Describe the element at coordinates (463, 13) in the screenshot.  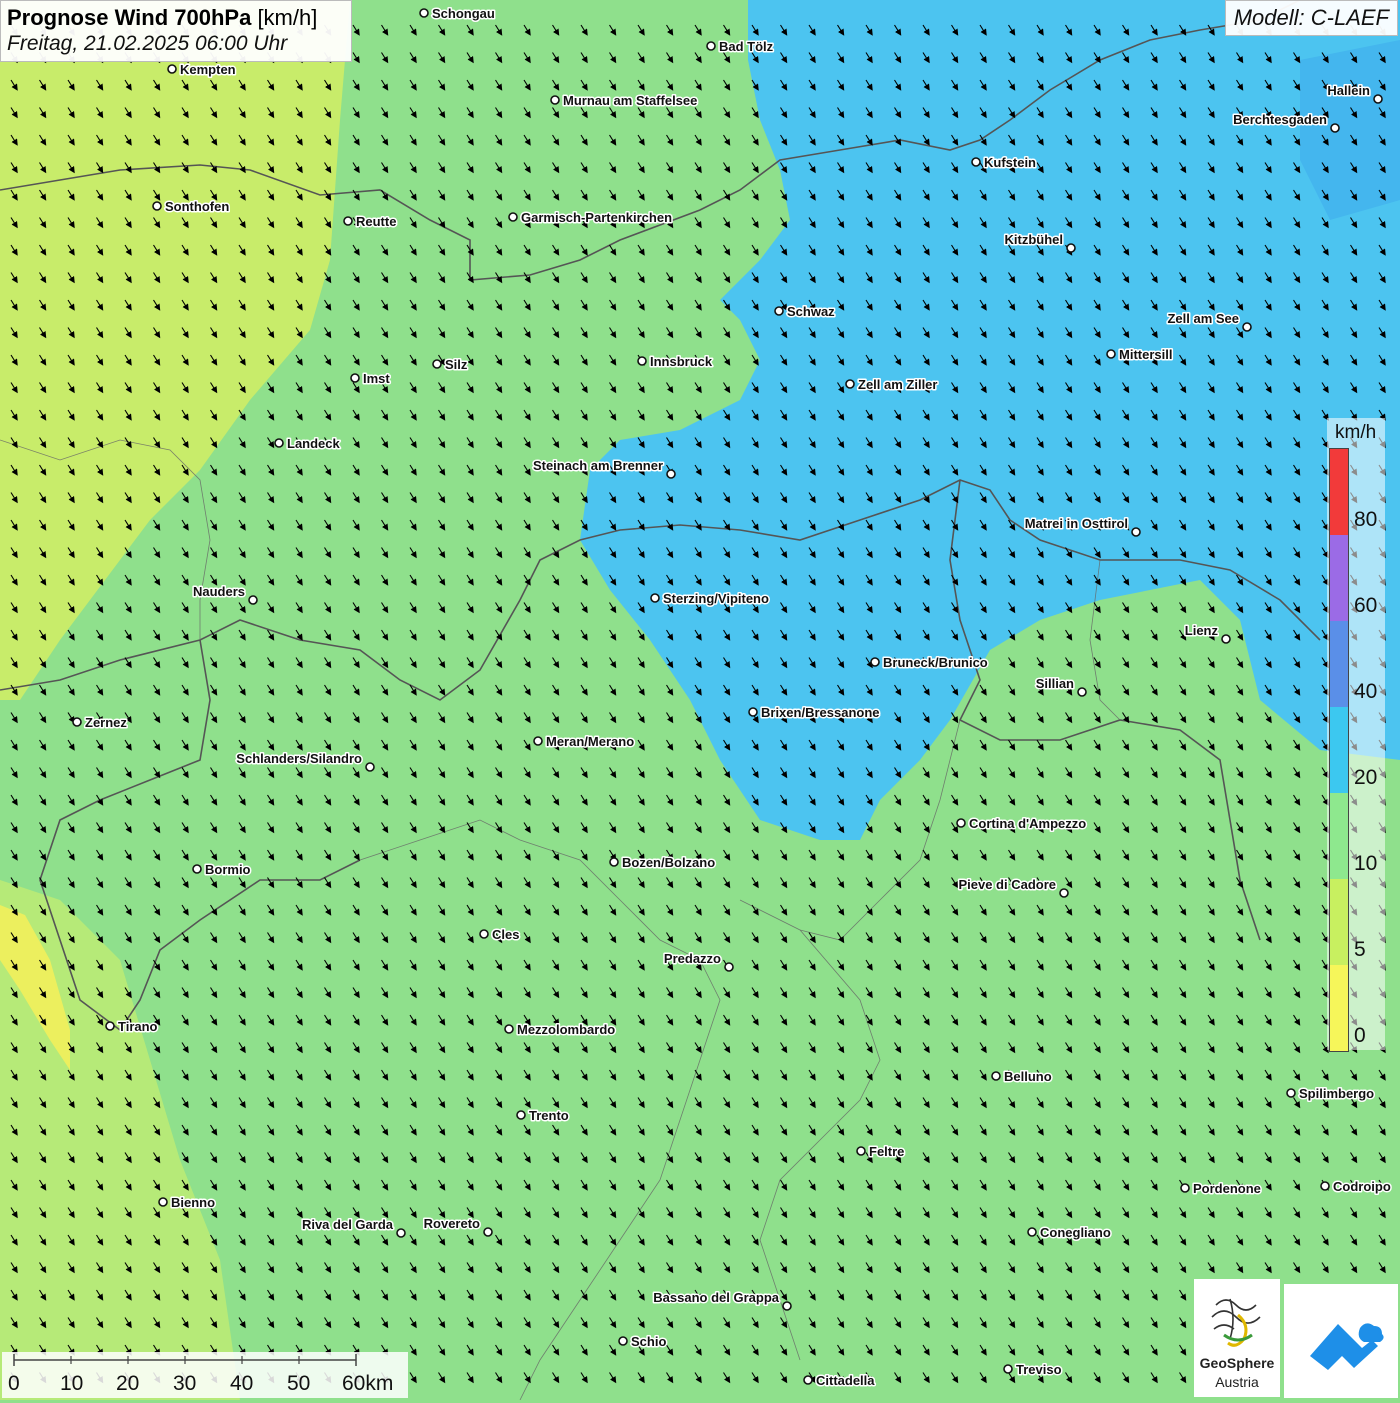
I see `city-label: Schongau` at that location.